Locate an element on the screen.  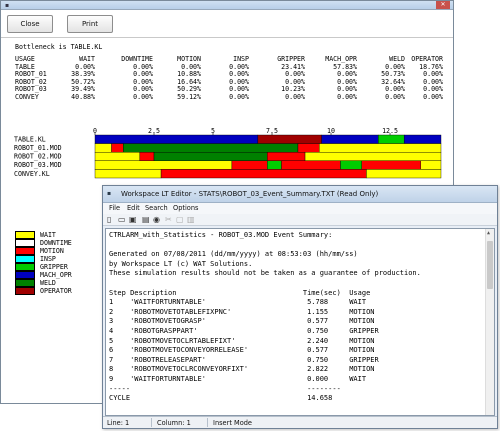
editor-line: 9 'WAITFORTURNTABLE' 0.000 WAIT is located at coordinates (238, 379).